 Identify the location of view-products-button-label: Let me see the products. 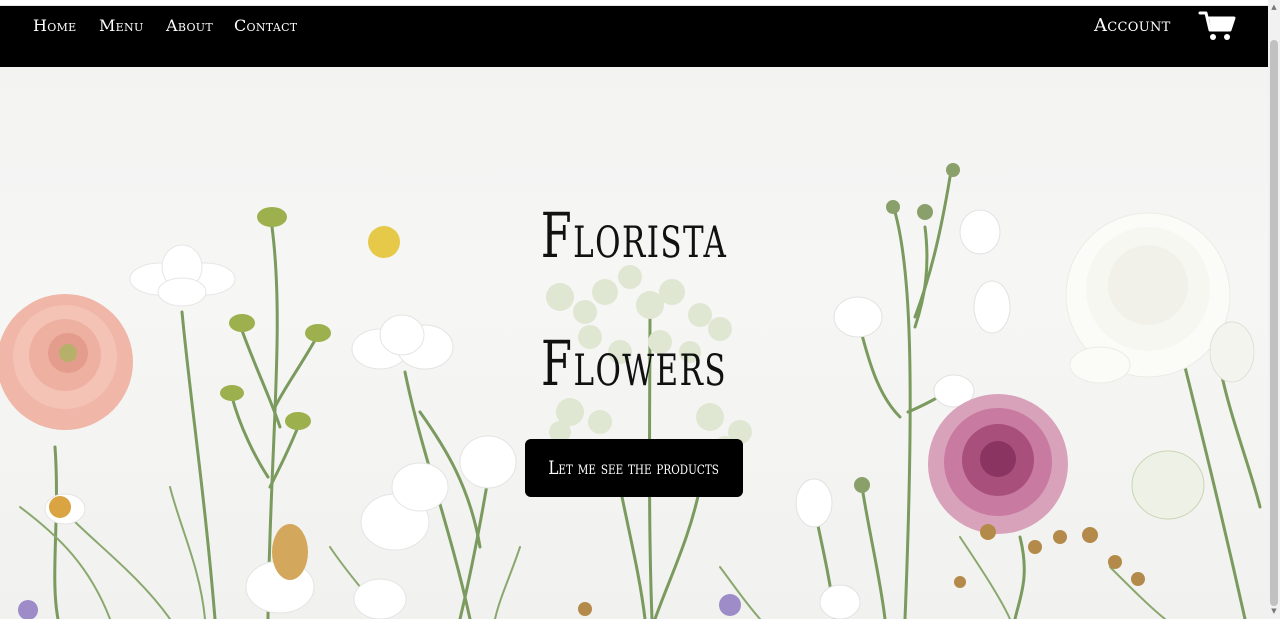
(634, 468).